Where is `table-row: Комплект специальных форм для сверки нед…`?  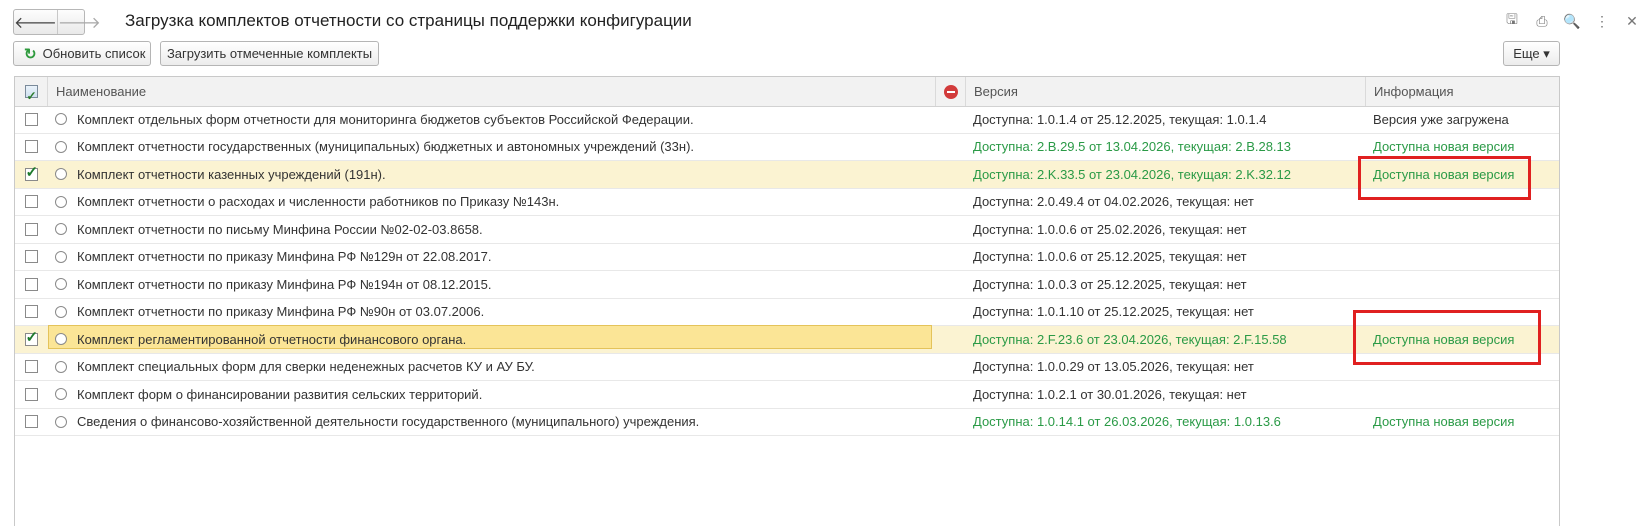 table-row: Комплект специальных форм для сверки нед… is located at coordinates (787, 367).